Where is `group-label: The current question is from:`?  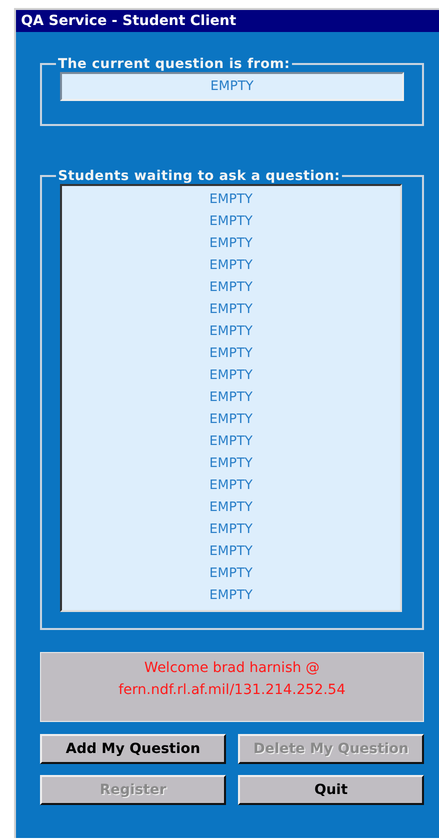
group-label: The current question is from: is located at coordinates (174, 64).